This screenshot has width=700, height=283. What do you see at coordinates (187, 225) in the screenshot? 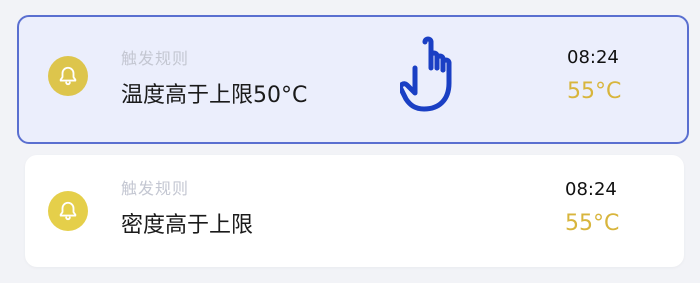
I see `rule-text: 密度高于上限` at bounding box center [187, 225].